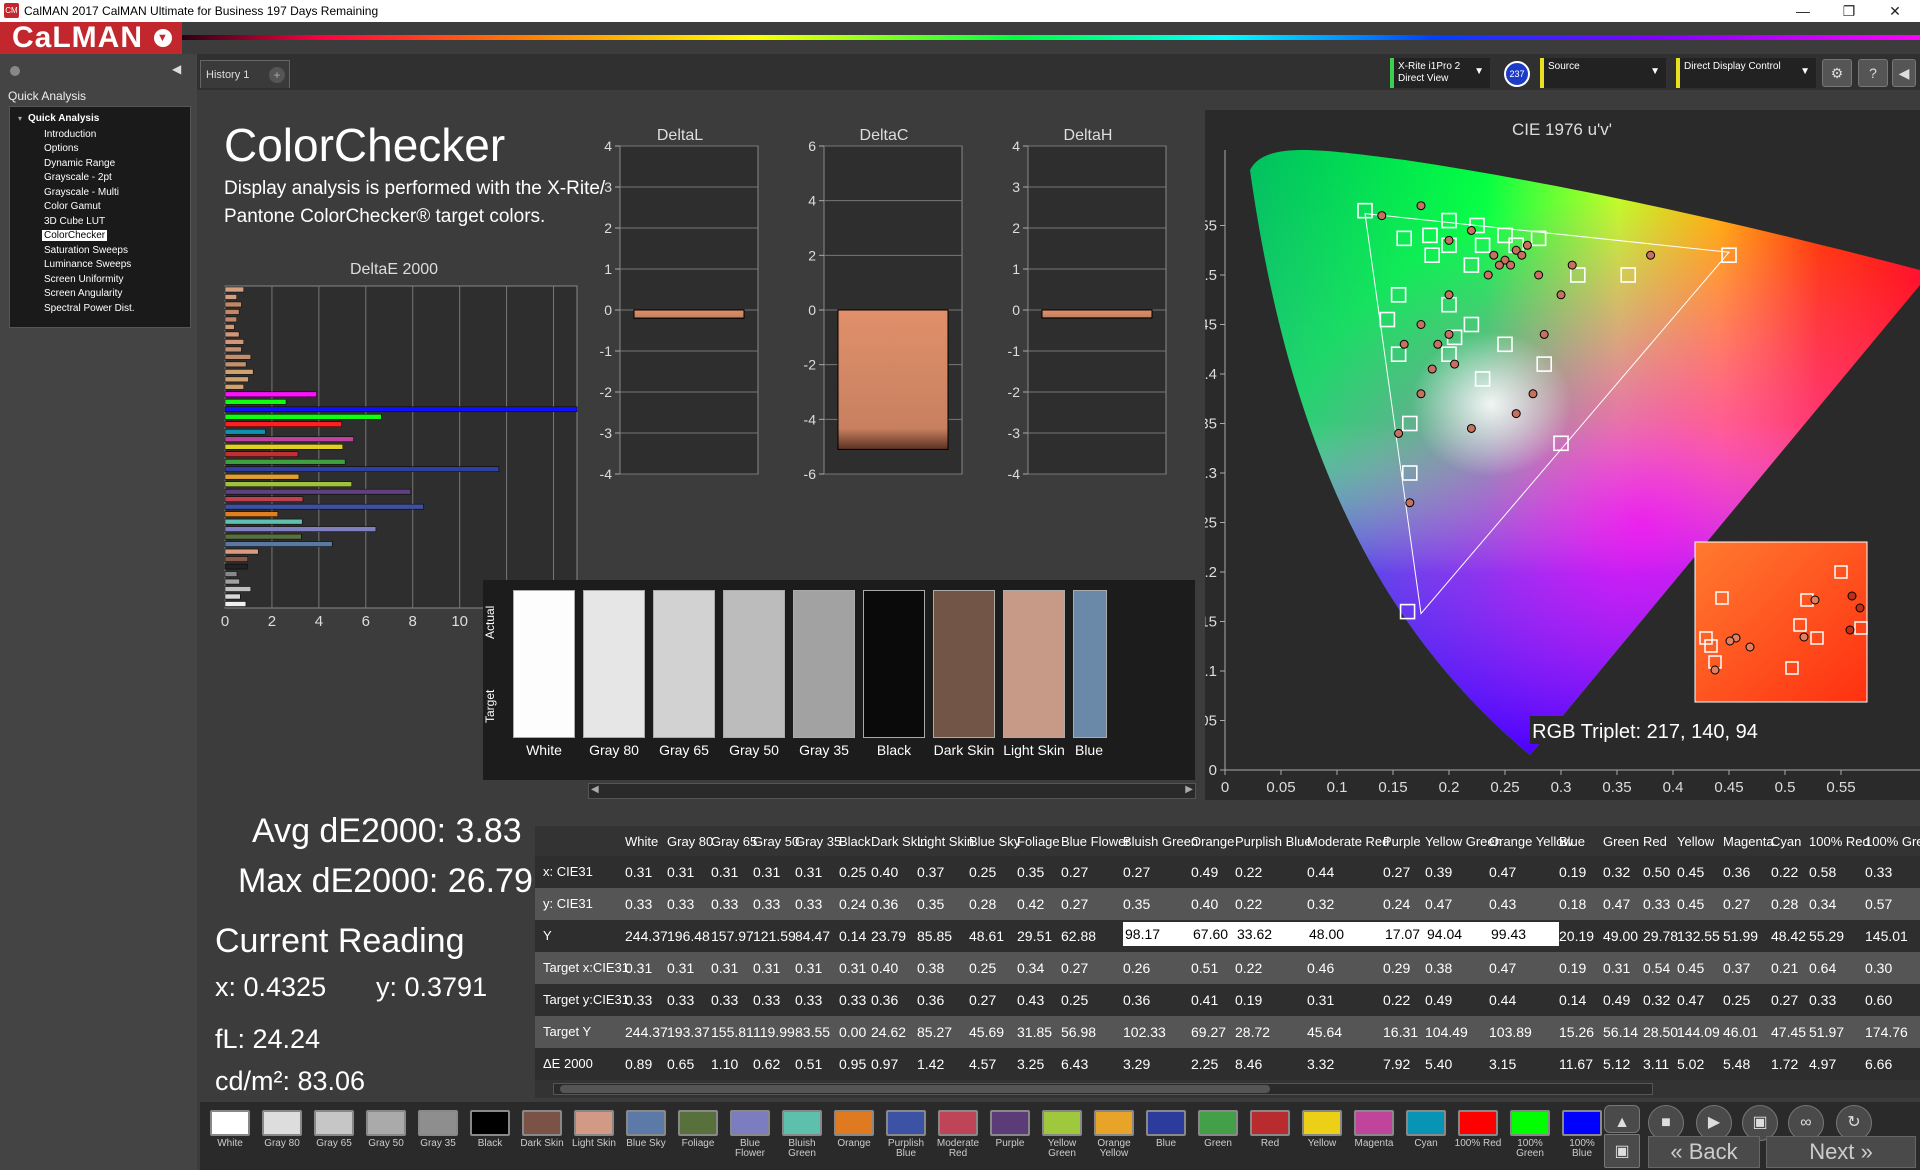  I want to click on settings-button: ⚙, so click(1837, 73).